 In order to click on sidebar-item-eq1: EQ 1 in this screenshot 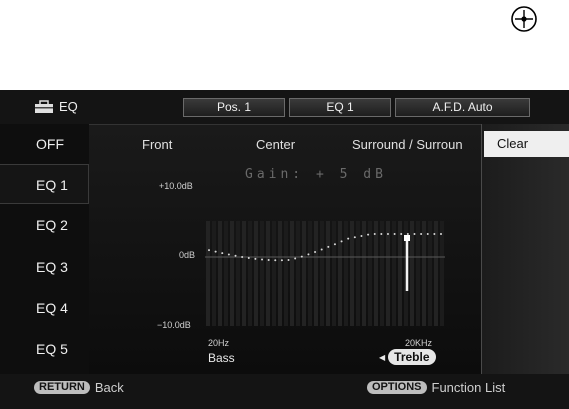, I will do `click(44, 184)`.